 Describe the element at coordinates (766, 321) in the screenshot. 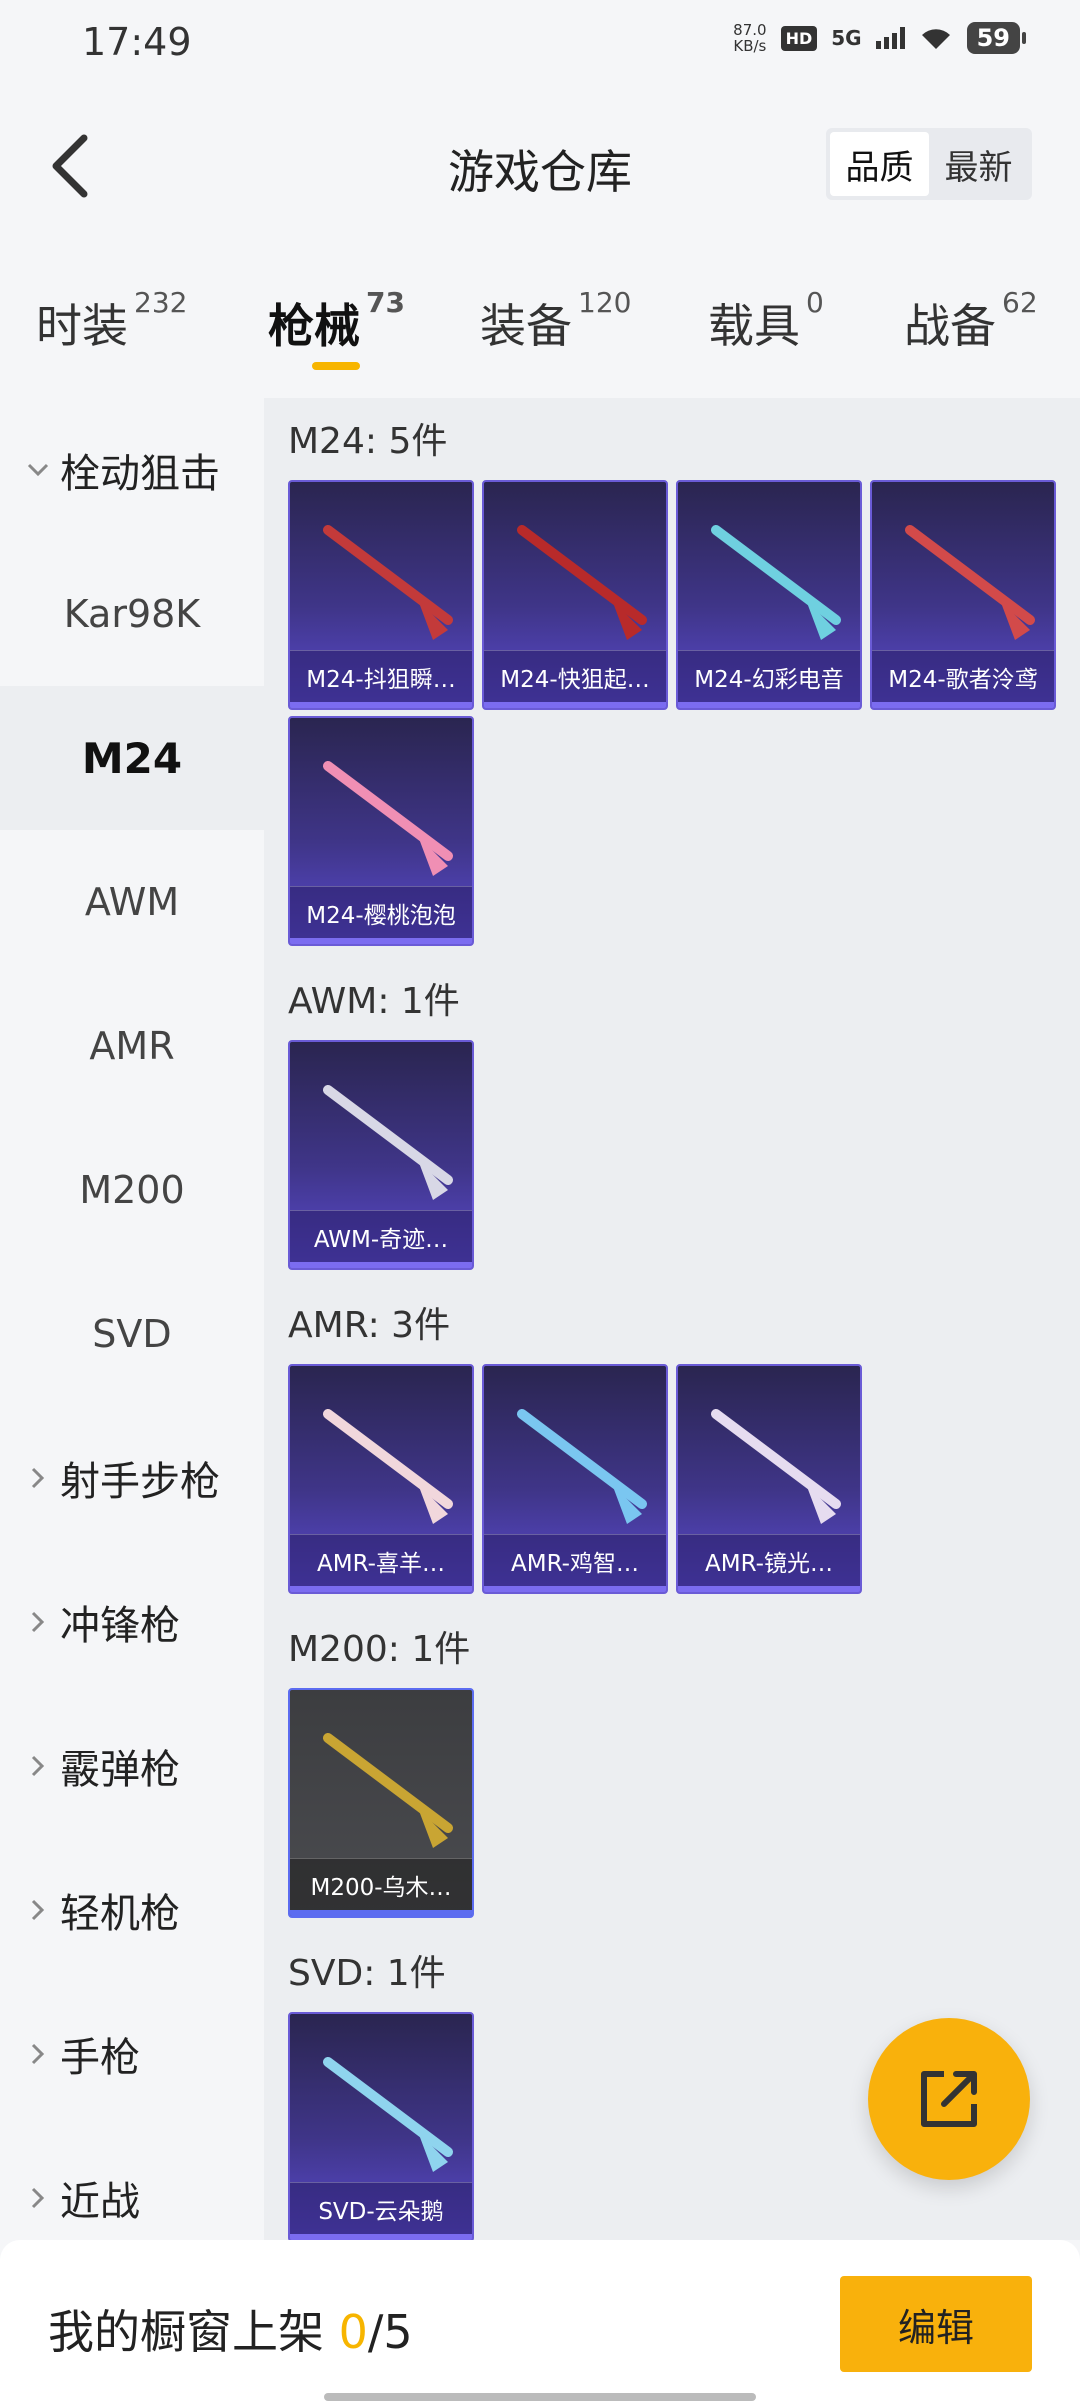

I see `tab-vehicles: 载具 0` at that location.